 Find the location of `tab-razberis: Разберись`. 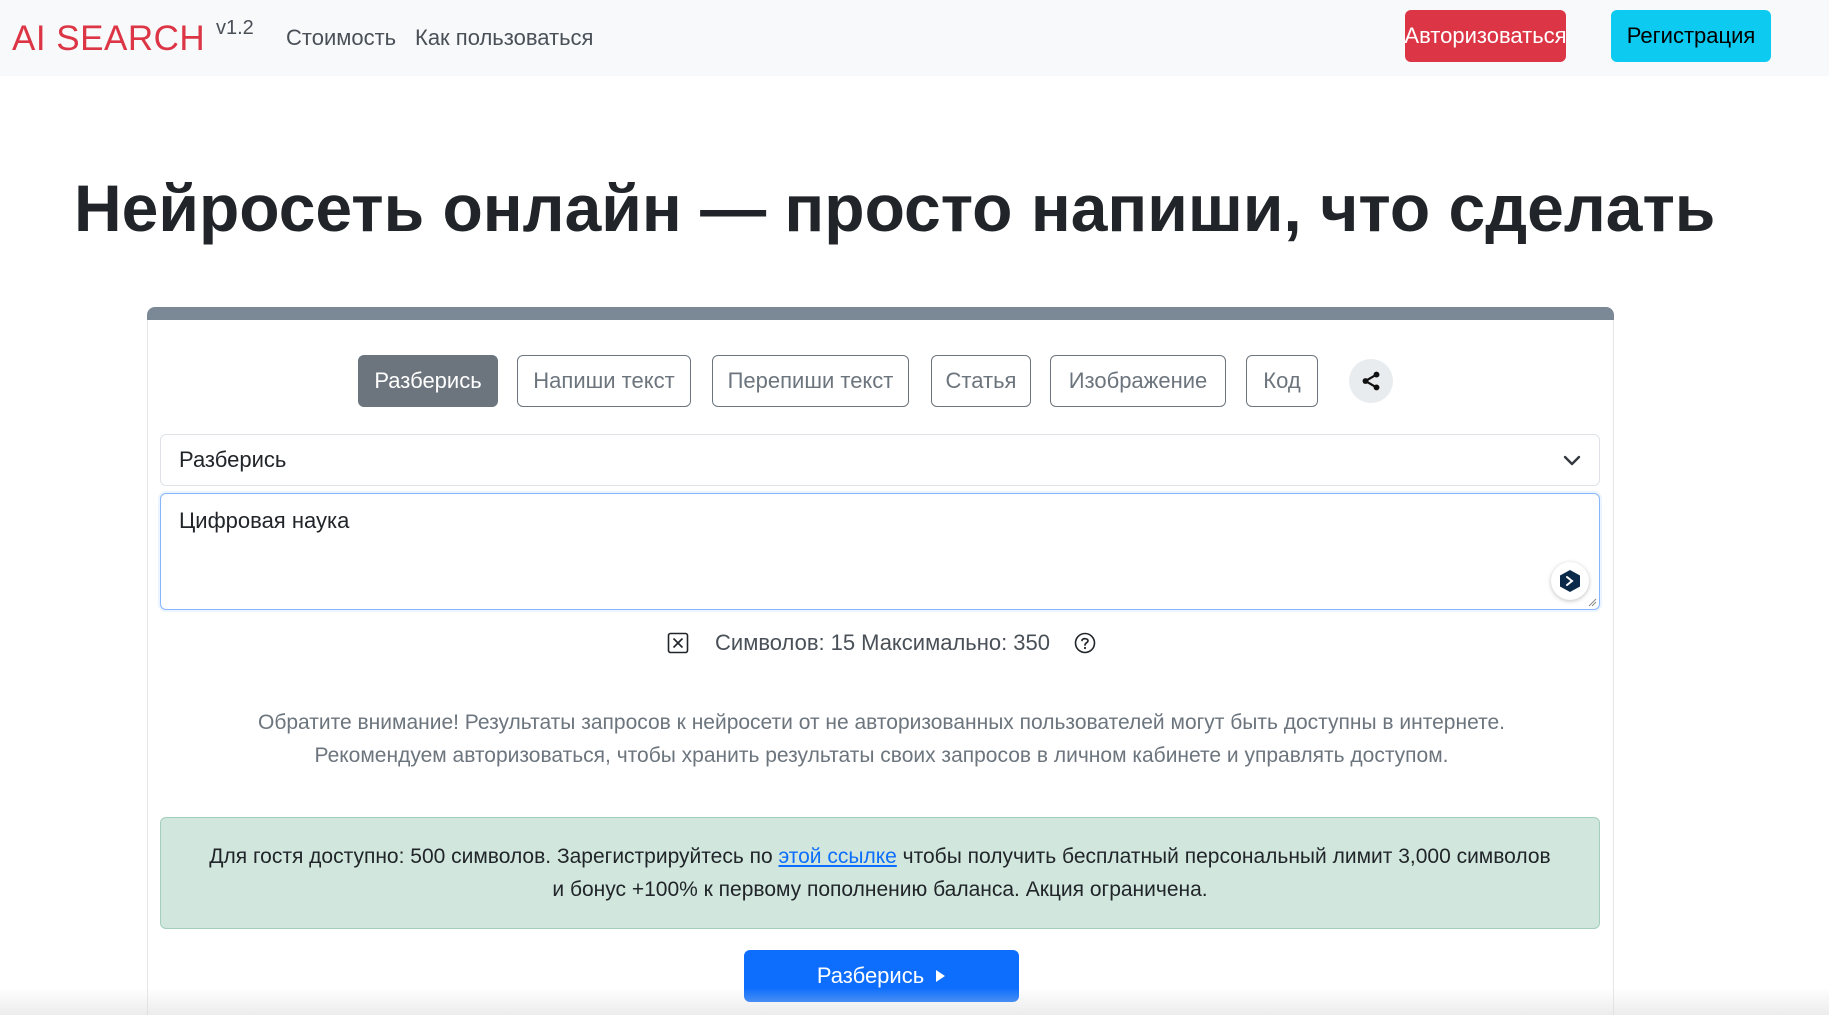

tab-razberis: Разберись is located at coordinates (428, 381).